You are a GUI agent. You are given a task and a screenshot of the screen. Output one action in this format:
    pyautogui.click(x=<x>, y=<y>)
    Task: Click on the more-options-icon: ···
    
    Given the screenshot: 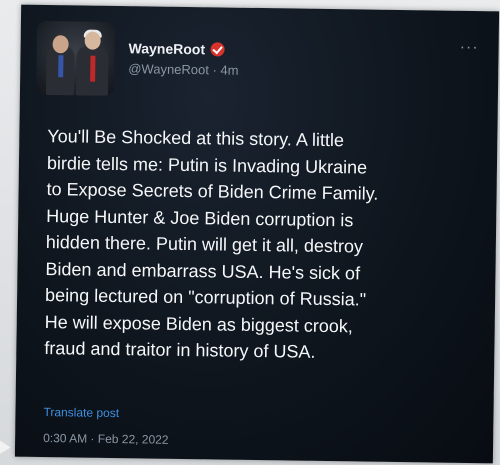 What is the action you would take?
    pyautogui.click(x=469, y=48)
    